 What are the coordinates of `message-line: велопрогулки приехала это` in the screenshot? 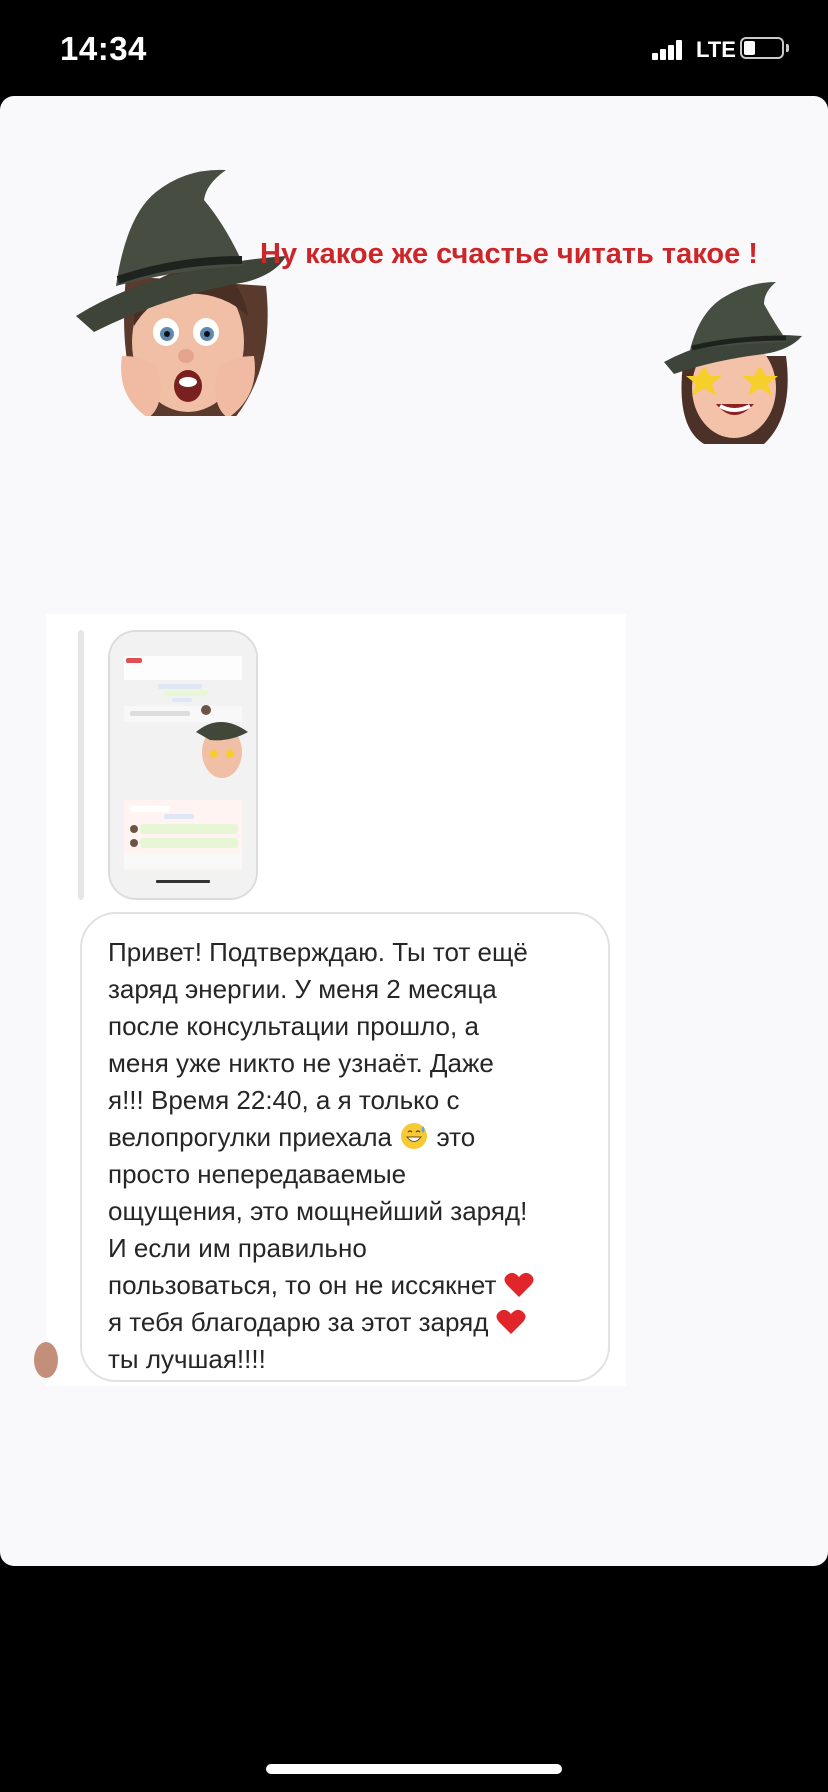 It's located at (343, 1137).